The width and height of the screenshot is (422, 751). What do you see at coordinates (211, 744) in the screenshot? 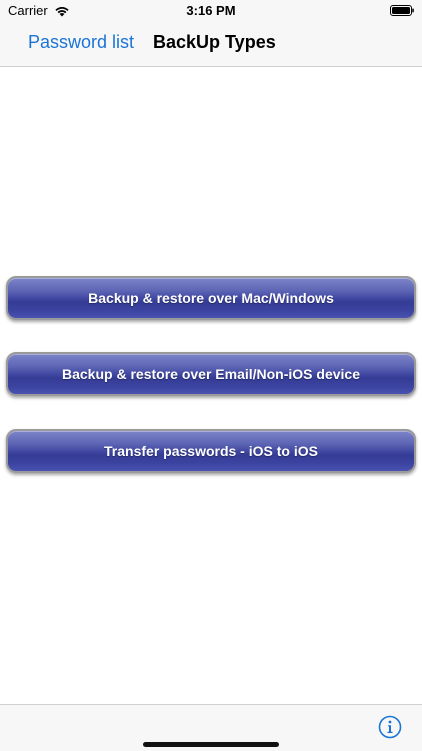
I see `home-indicator` at bounding box center [211, 744].